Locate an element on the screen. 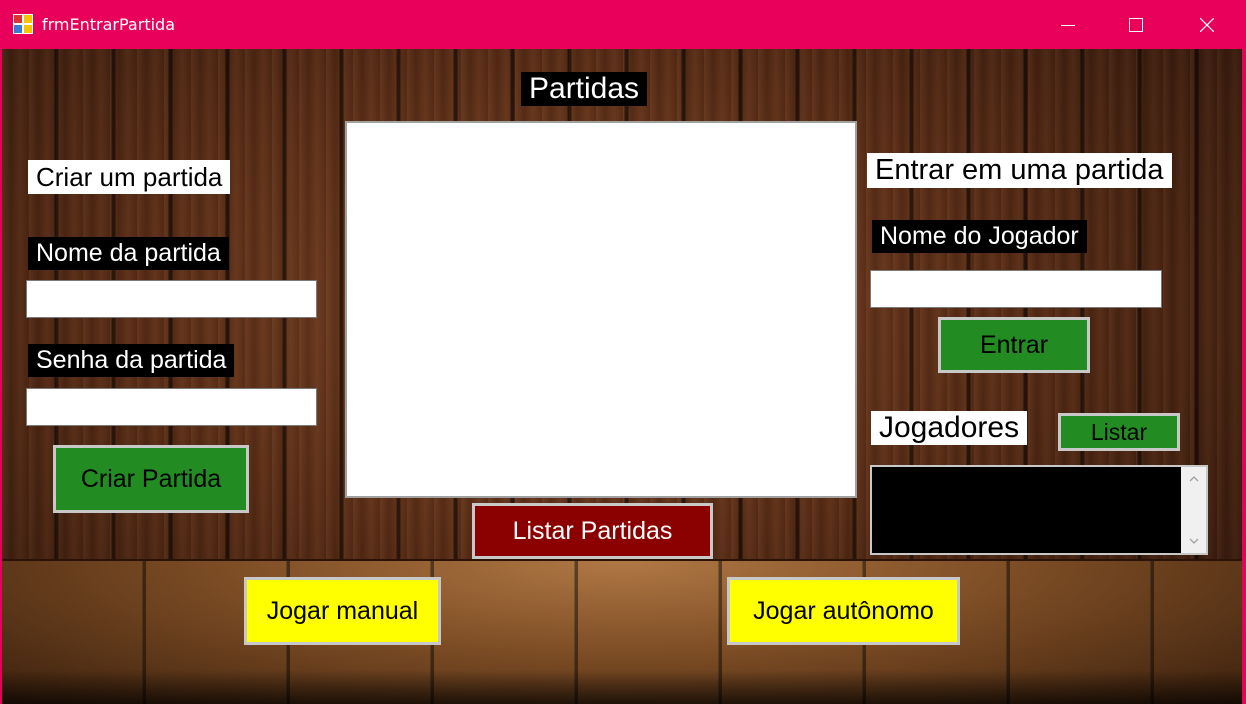 Image resolution: width=1246 pixels, height=704 pixels. players-heading: Jogadores is located at coordinates (949, 428).